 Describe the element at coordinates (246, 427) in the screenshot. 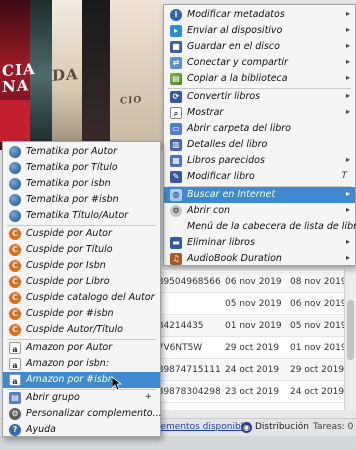

I see `distribution-icon: ◉` at that location.